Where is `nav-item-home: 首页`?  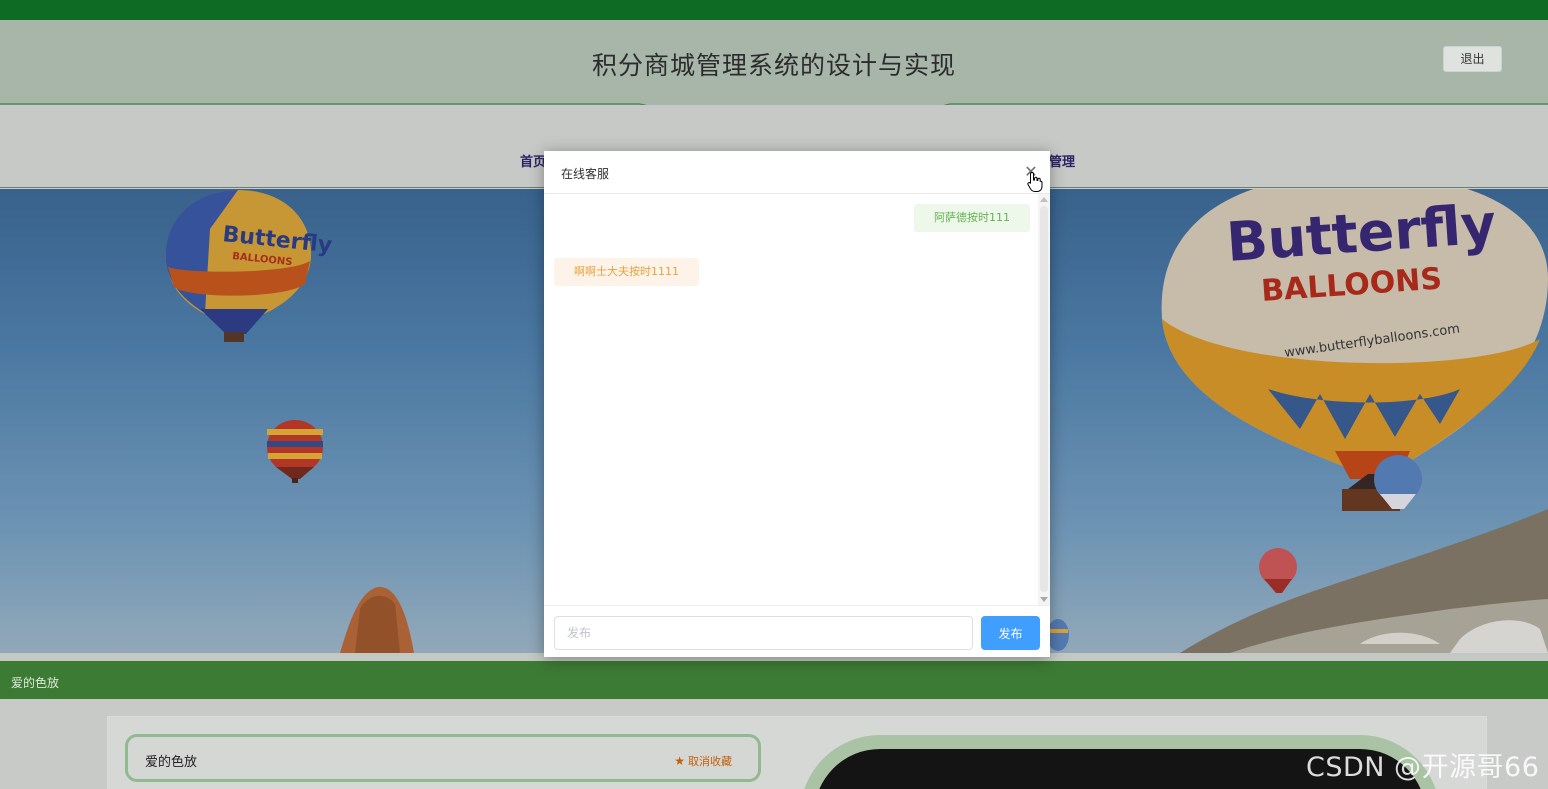
nav-item-home: 首页 is located at coordinates (533, 160).